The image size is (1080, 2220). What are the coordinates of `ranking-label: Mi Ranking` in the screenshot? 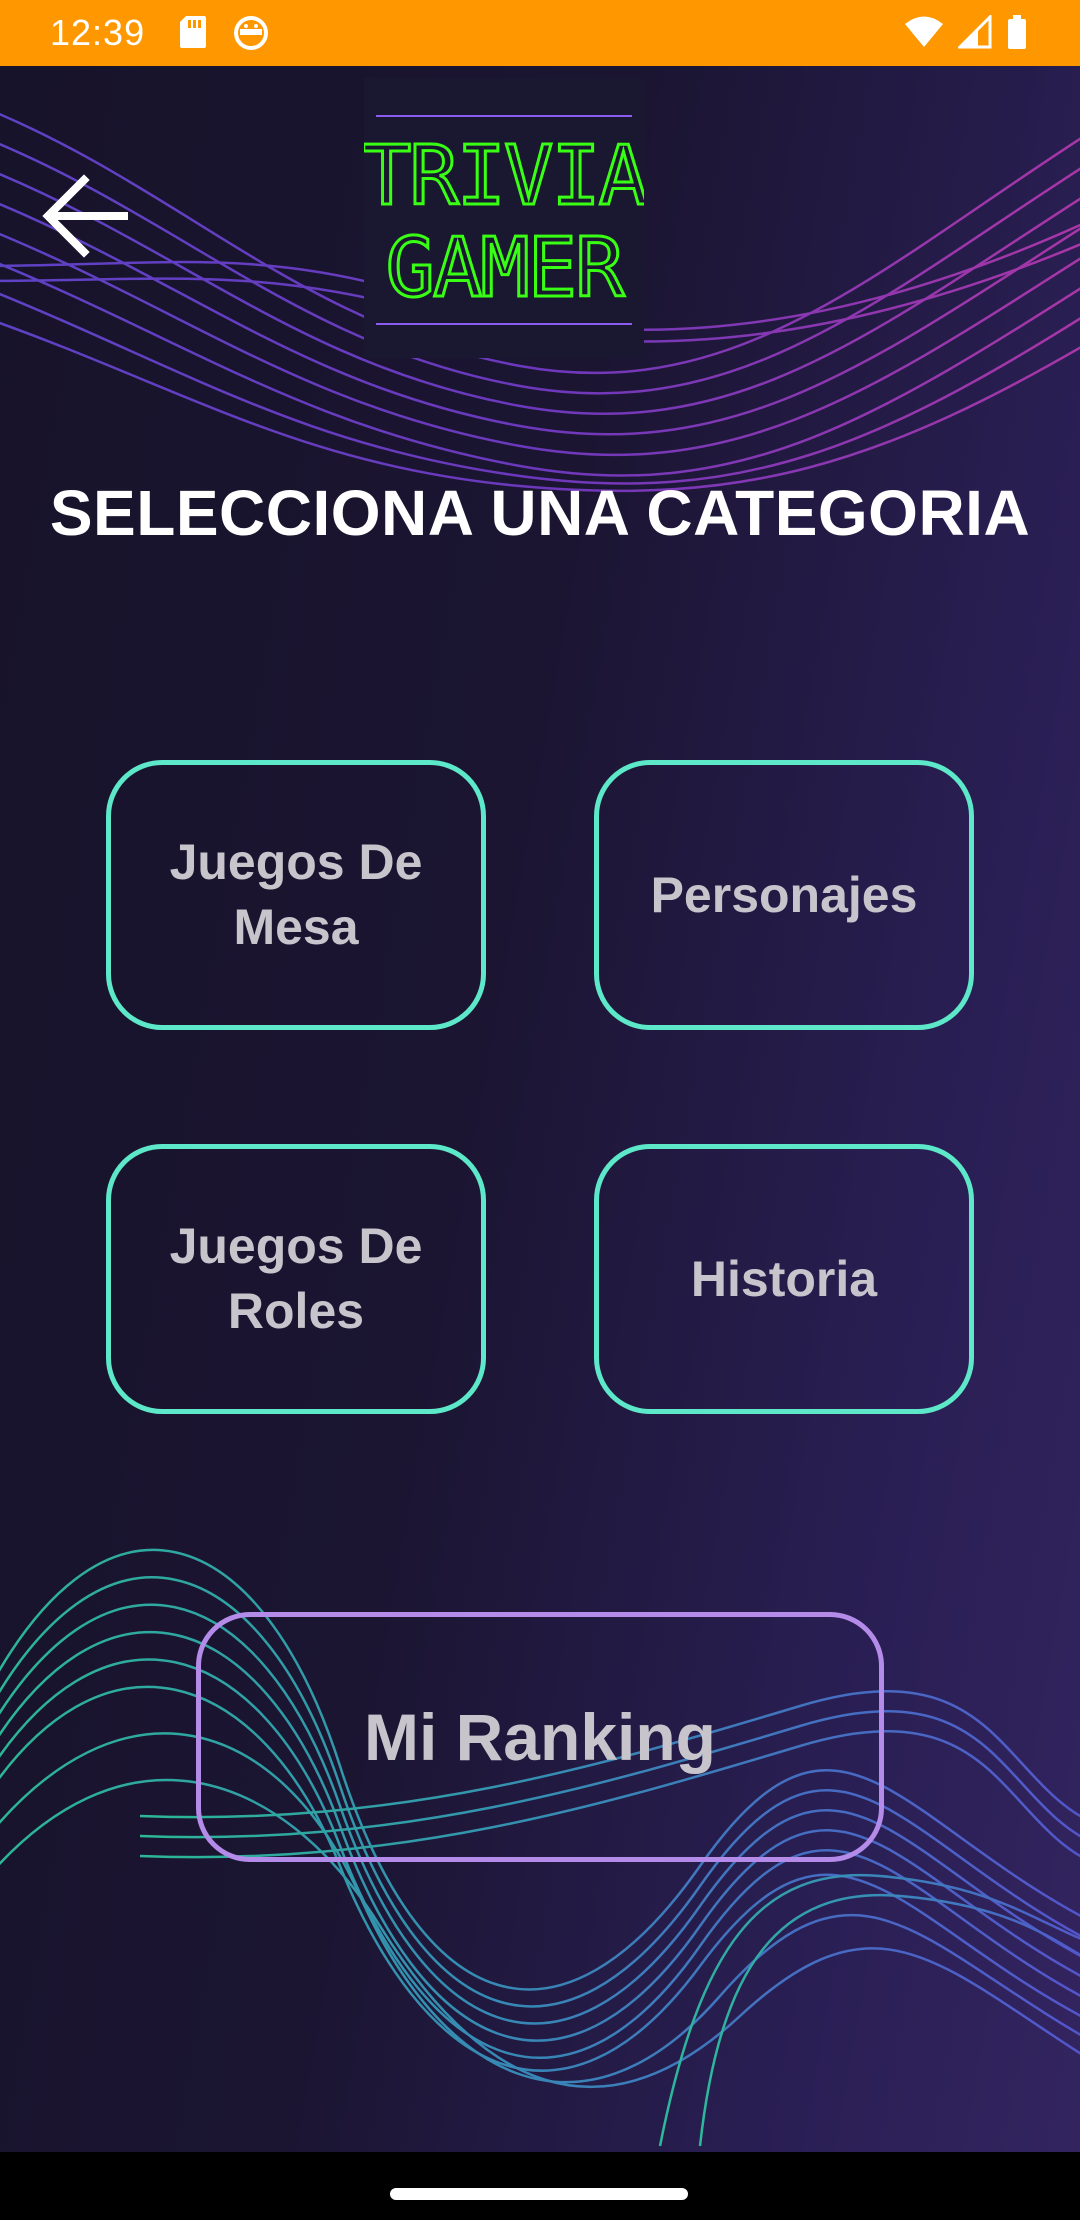 It's located at (539, 1737).